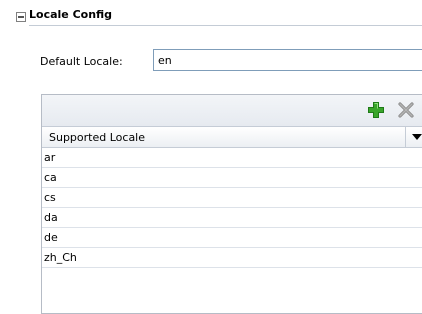 This screenshot has height=314, width=422. What do you see at coordinates (232, 137) in the screenshot?
I see `column-header-supported-locale: Supported Locale` at bounding box center [232, 137].